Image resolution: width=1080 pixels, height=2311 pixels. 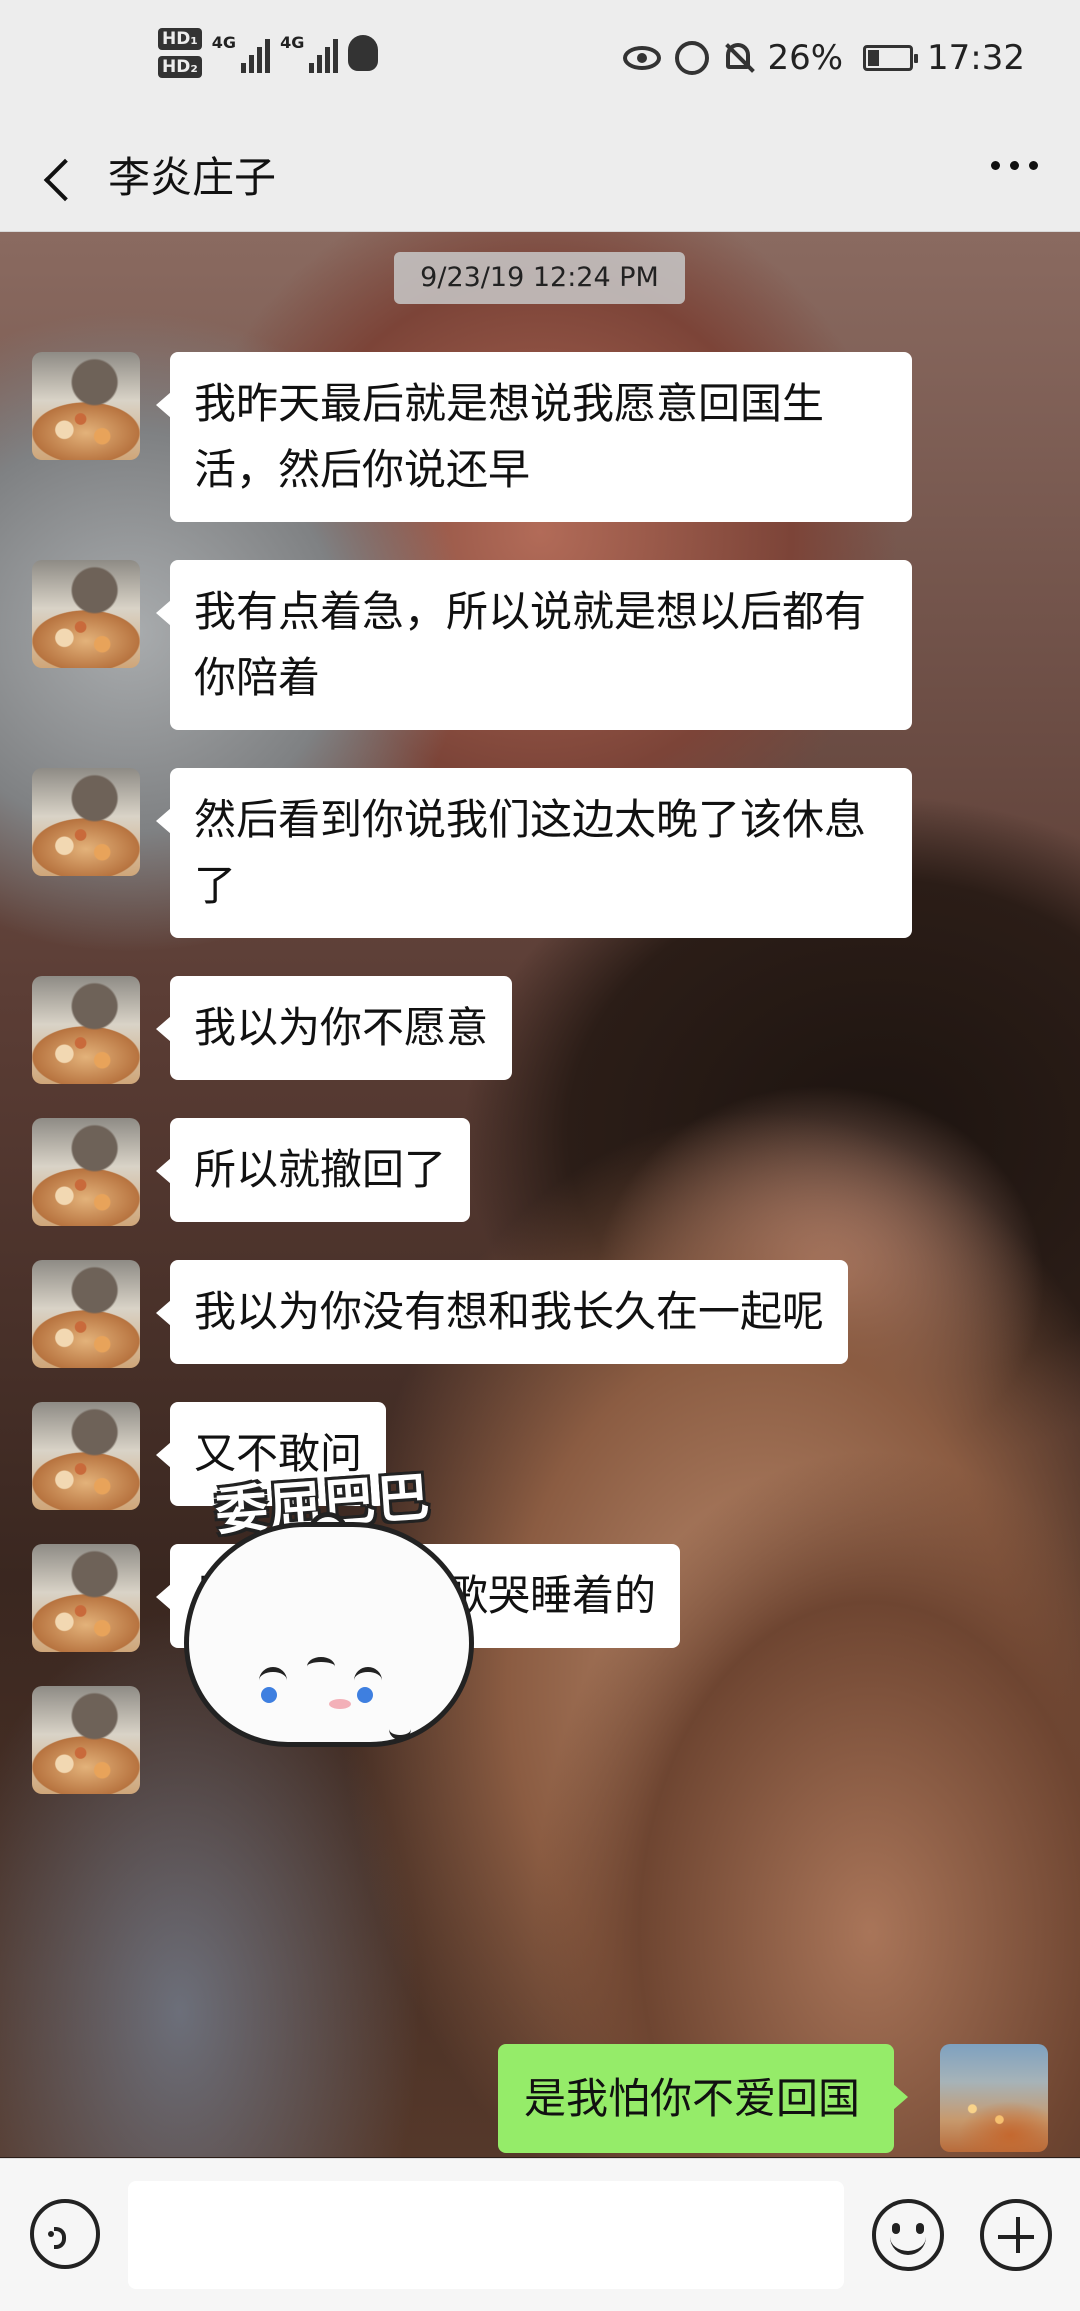 I want to click on eye-comfort-icon, so click(x=642, y=58).